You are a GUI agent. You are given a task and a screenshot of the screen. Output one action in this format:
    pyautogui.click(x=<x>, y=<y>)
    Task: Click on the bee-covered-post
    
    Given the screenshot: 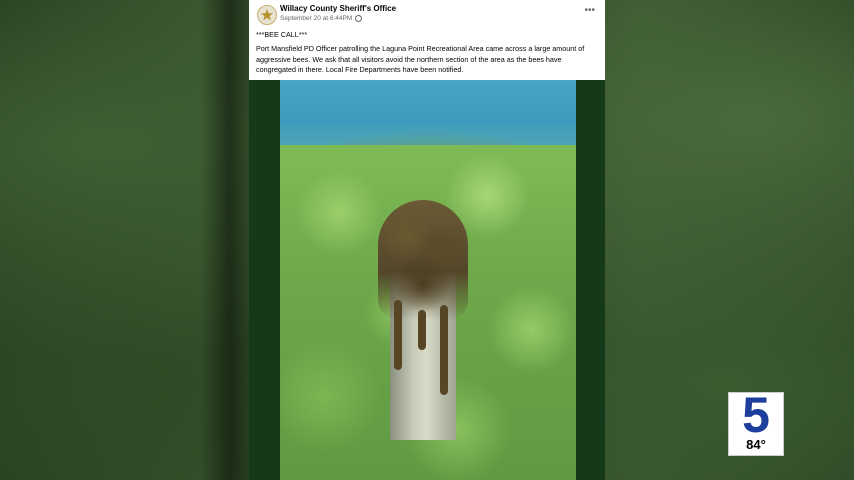 What is the action you would take?
    pyautogui.click(x=423, y=320)
    